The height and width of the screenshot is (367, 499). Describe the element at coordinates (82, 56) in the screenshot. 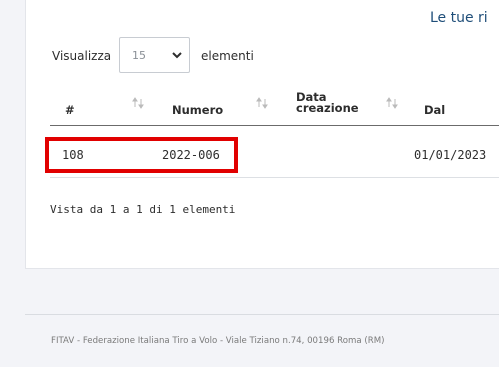

I see `length-prefix-label: Visualizza` at that location.